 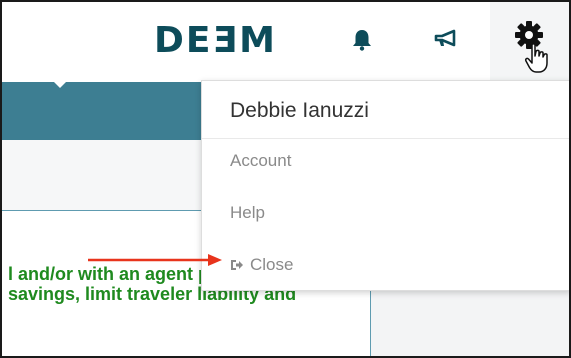 What do you see at coordinates (155, 260) in the screenshot?
I see `annotation-arrow` at bounding box center [155, 260].